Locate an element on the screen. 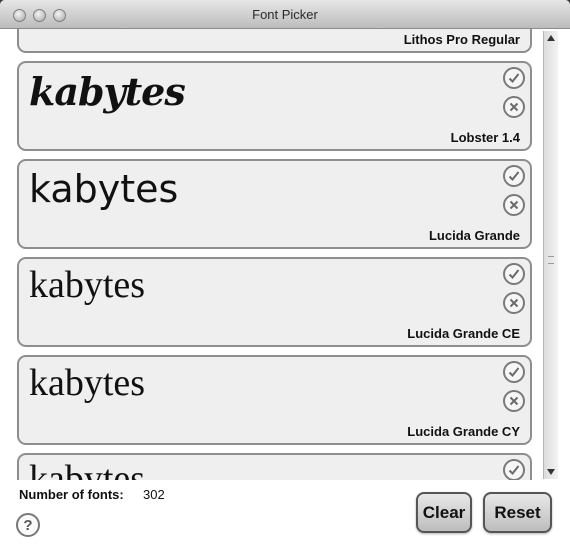 The image size is (570, 552). scroll-thumb-grip is located at coordinates (551, 260).